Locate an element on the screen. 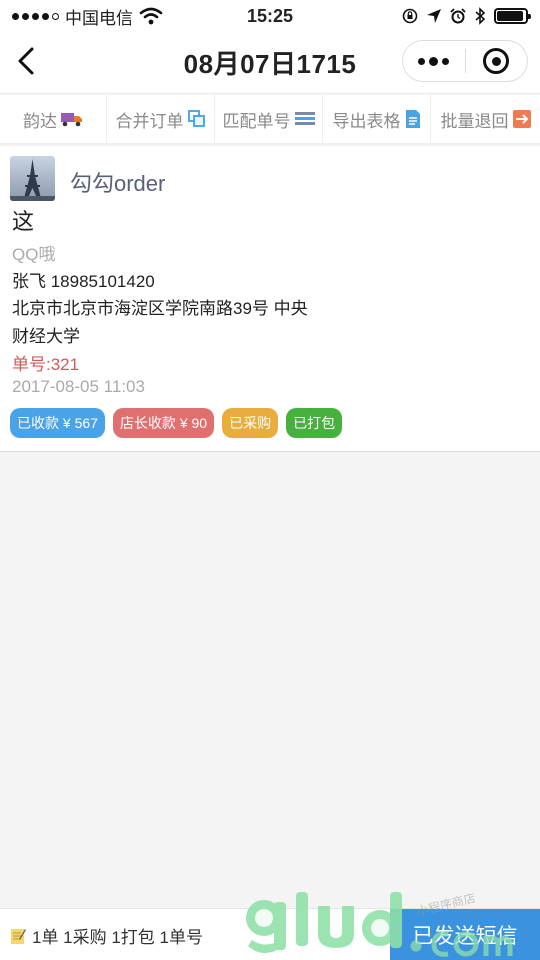 This screenshot has height=960, width=540. signal-strength-icon is located at coordinates (35, 16).